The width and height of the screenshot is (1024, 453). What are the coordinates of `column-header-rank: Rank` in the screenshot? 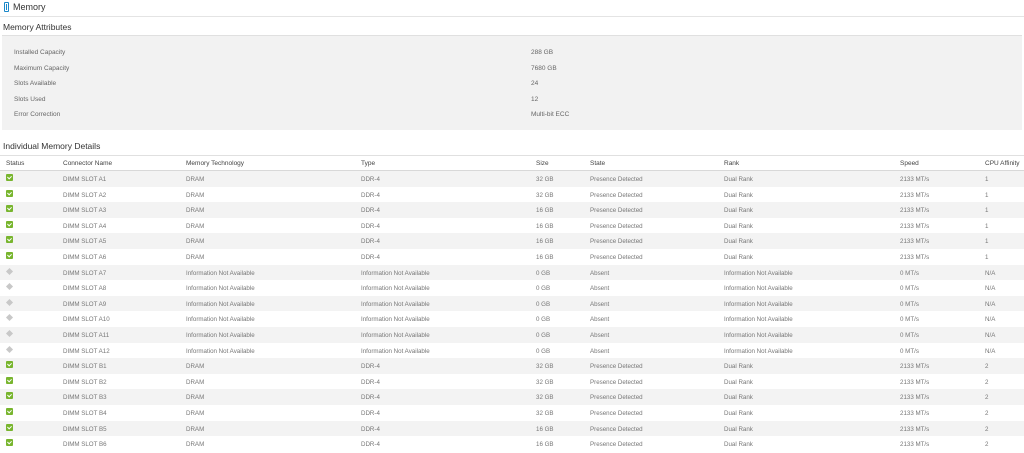 It's located at (731, 163).